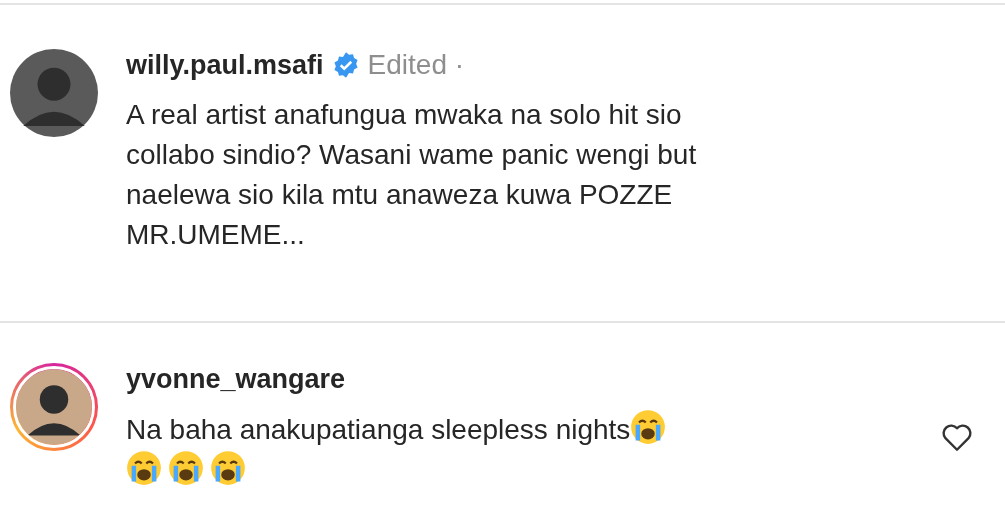 The height and width of the screenshot is (526, 1005). I want to click on username: willy.paul.msafi, so click(225, 65).